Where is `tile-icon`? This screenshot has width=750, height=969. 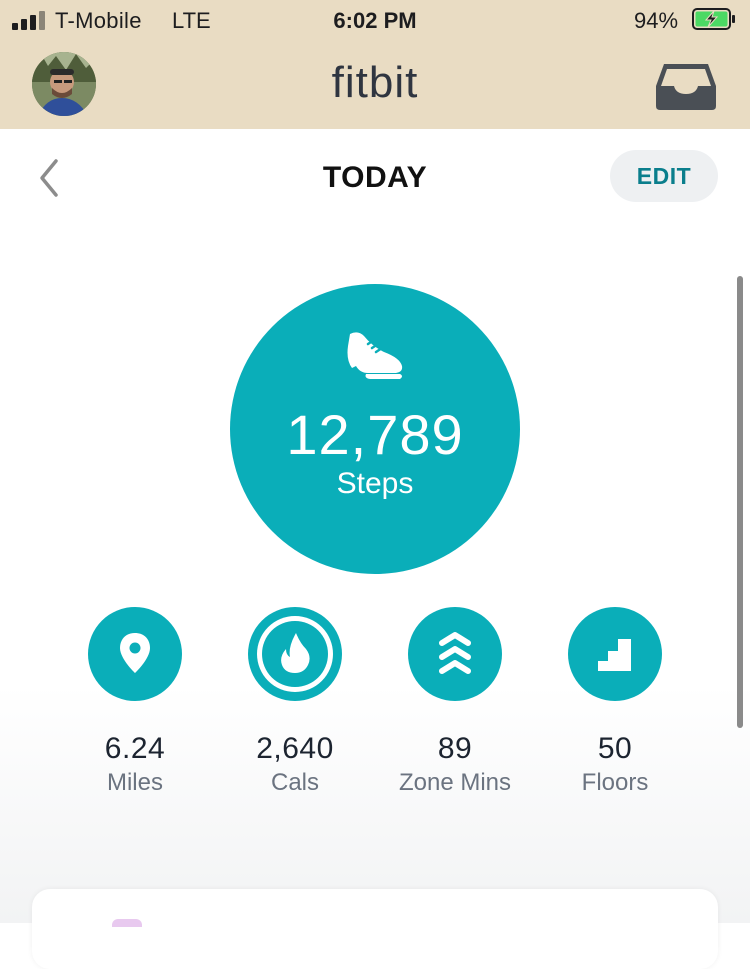 tile-icon is located at coordinates (127, 923).